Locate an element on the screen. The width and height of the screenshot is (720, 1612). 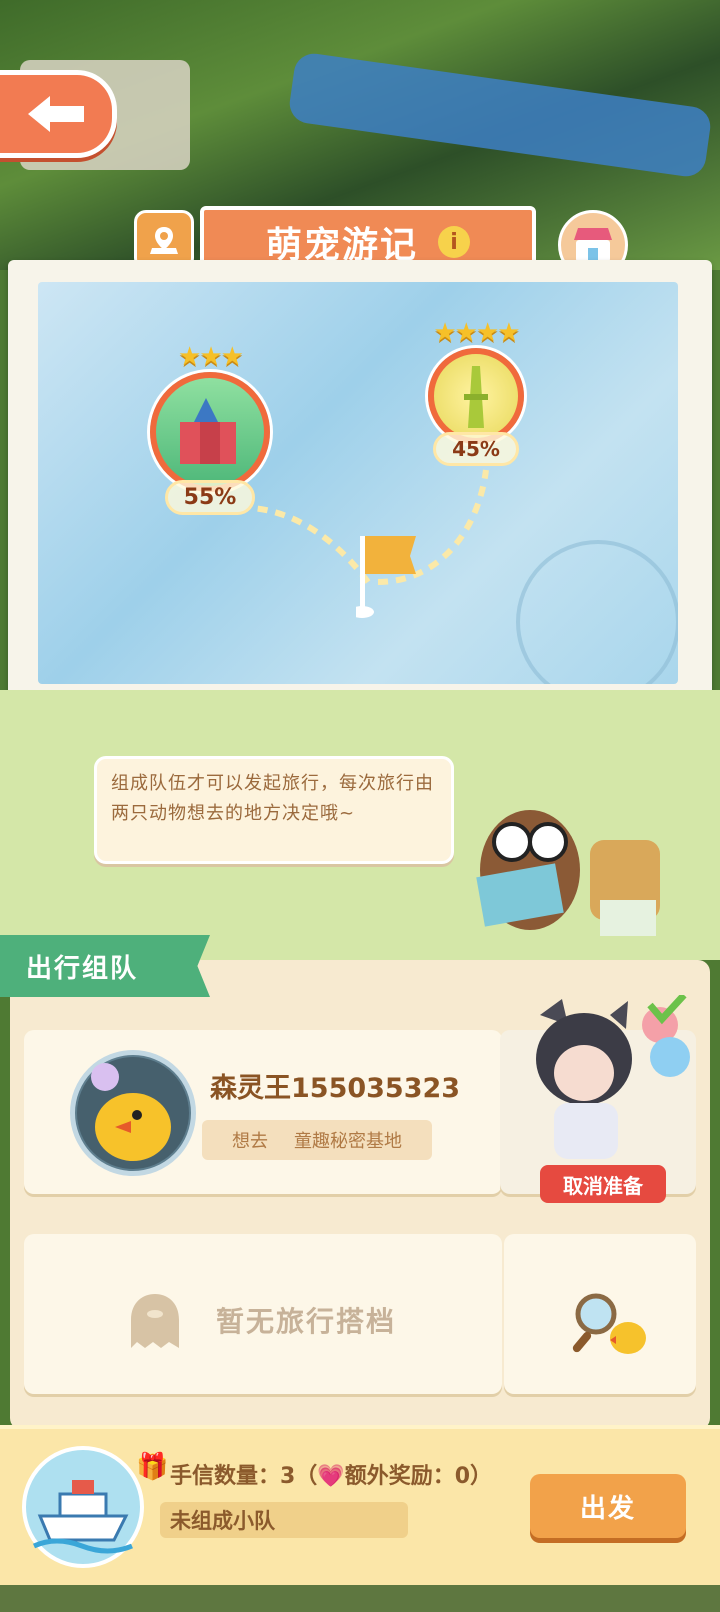
team-tab: 出行组队 is located at coordinates (105, 966).